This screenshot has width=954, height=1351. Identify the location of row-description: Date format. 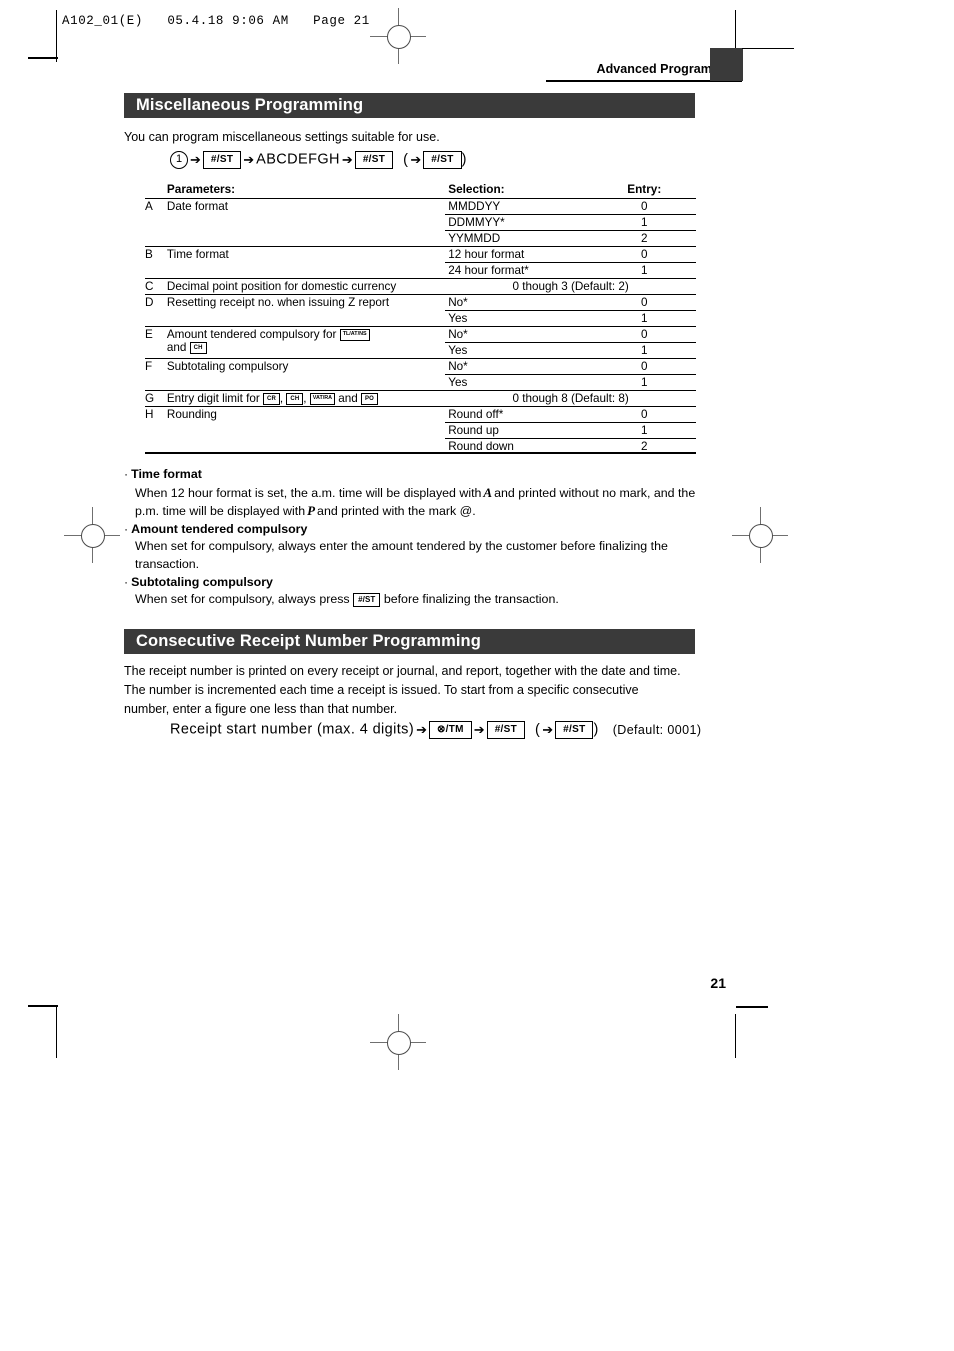
(306, 222).